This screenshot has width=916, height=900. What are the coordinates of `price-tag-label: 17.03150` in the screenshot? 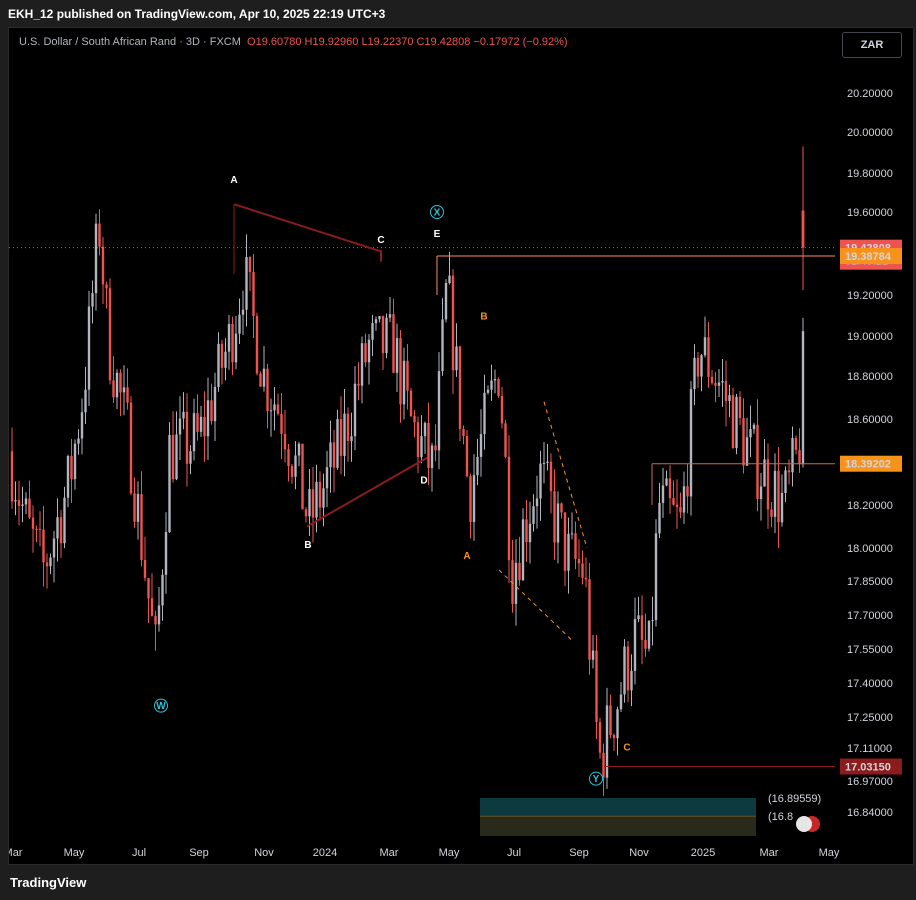 It's located at (868, 768).